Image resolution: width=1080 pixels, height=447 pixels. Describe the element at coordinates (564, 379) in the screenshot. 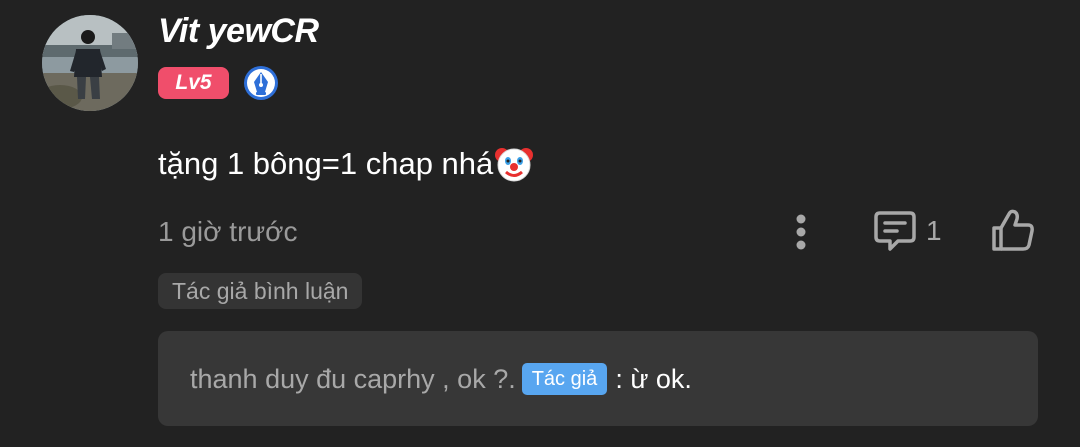

I see `author-tag-badge: Tác giả` at that location.